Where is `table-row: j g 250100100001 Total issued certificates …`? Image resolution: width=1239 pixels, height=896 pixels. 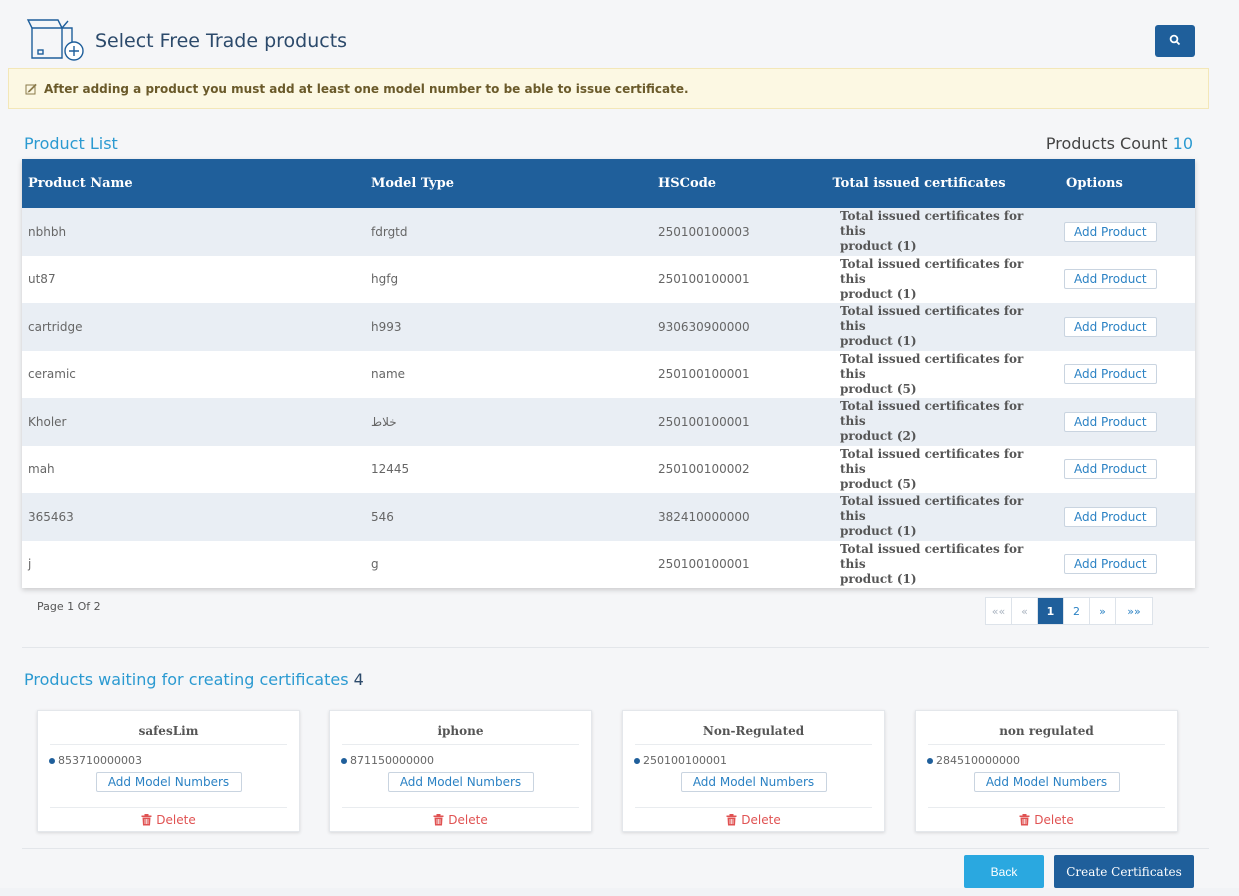 table-row: j g 250100100001 Total issued certificates … is located at coordinates (608, 564).